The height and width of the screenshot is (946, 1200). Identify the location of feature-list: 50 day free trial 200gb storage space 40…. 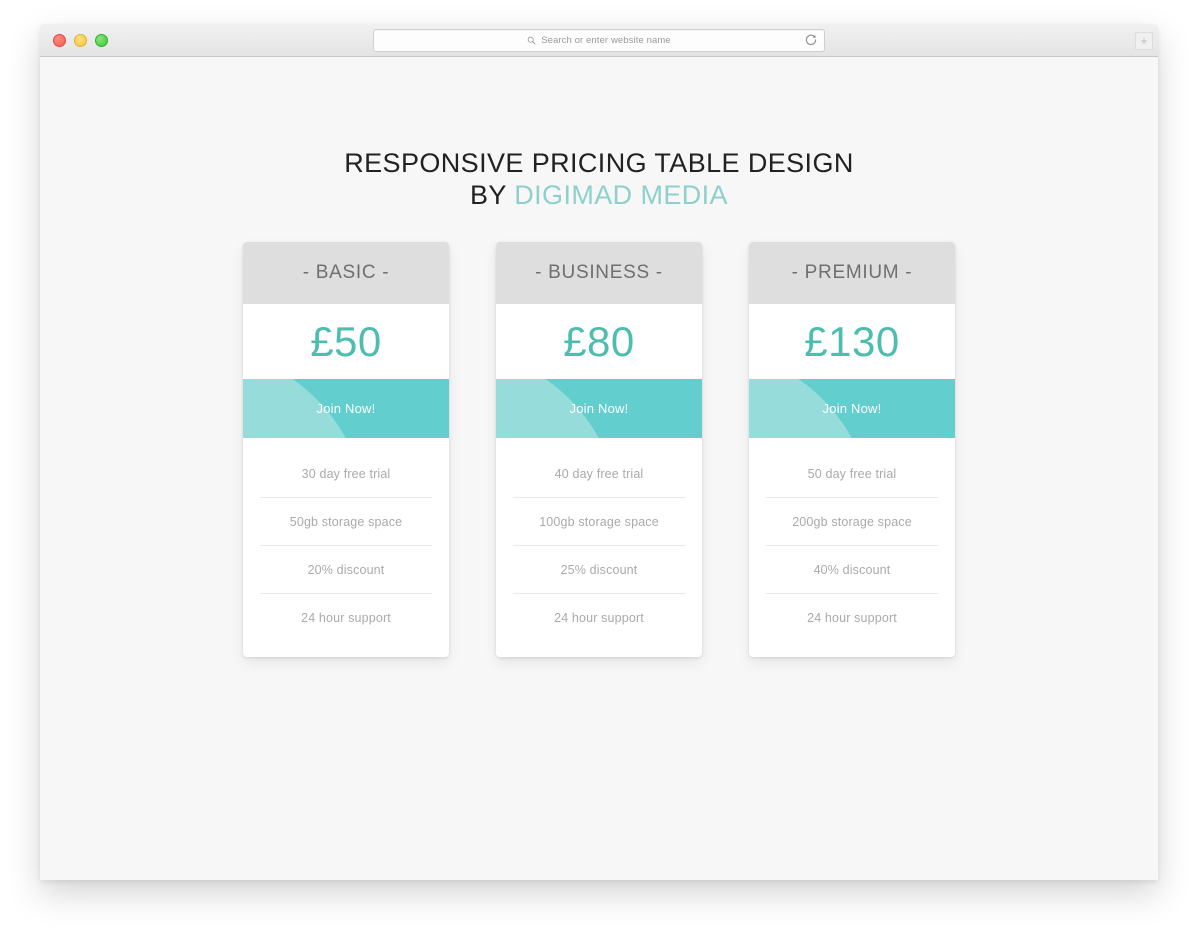
(852, 545).